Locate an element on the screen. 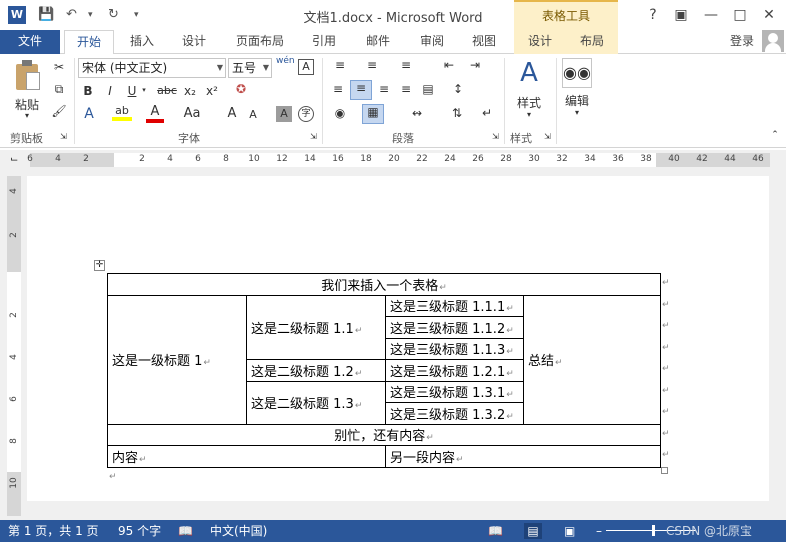  change-case-icon: Aa is located at coordinates (192, 113).